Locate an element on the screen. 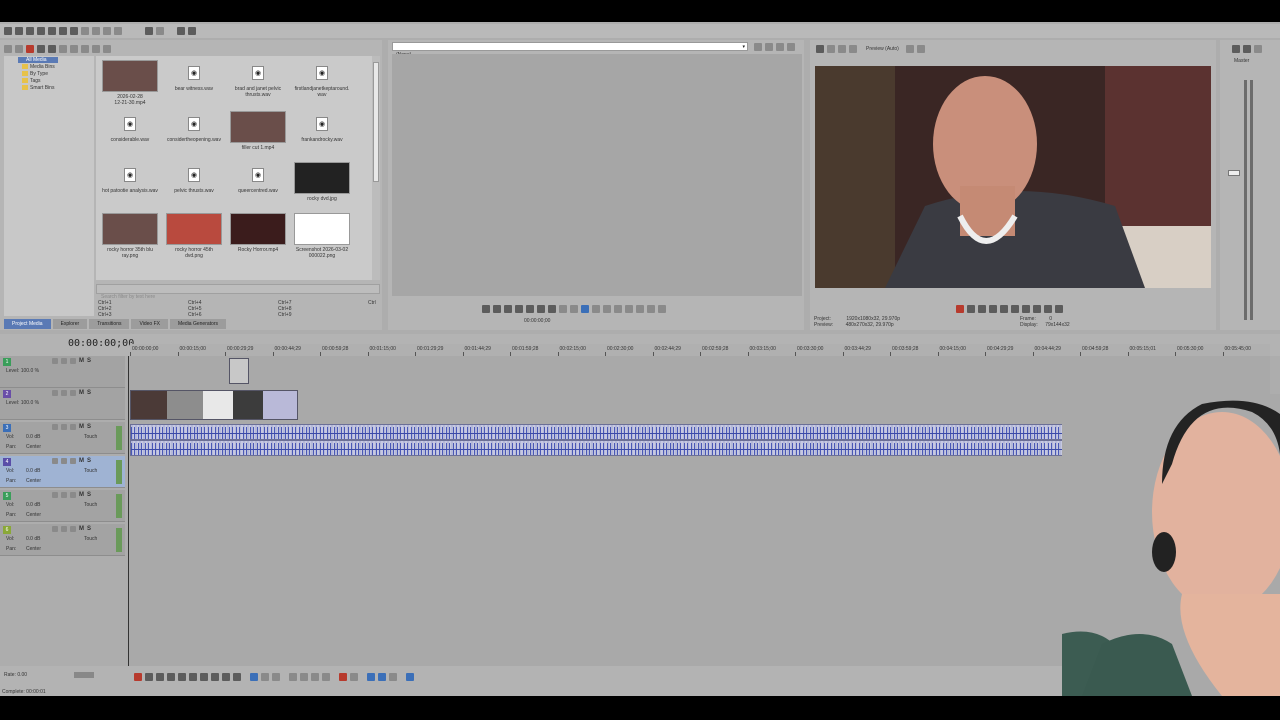 The height and width of the screenshot is (720, 1280). media-item: ◉ queercentred.wav is located at coordinates (258, 178).